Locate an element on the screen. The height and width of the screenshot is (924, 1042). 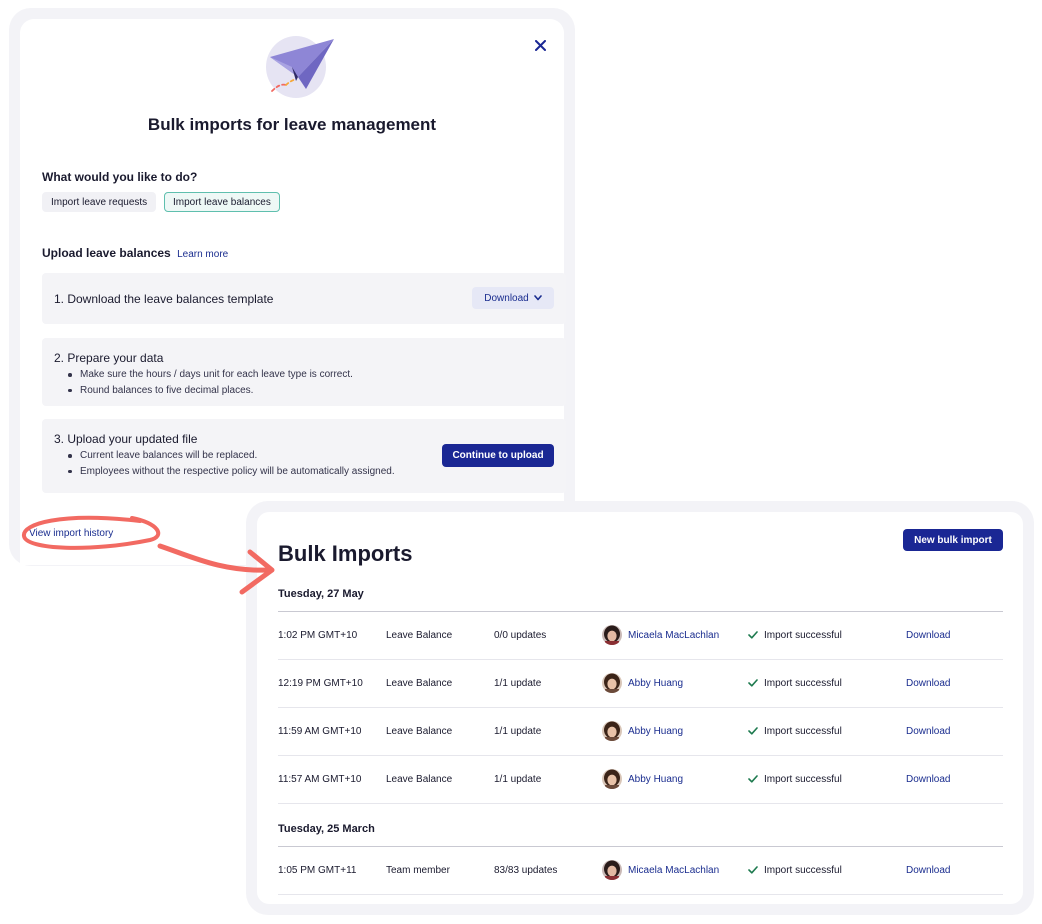
download-button-label: Download is located at coordinates (506, 298).